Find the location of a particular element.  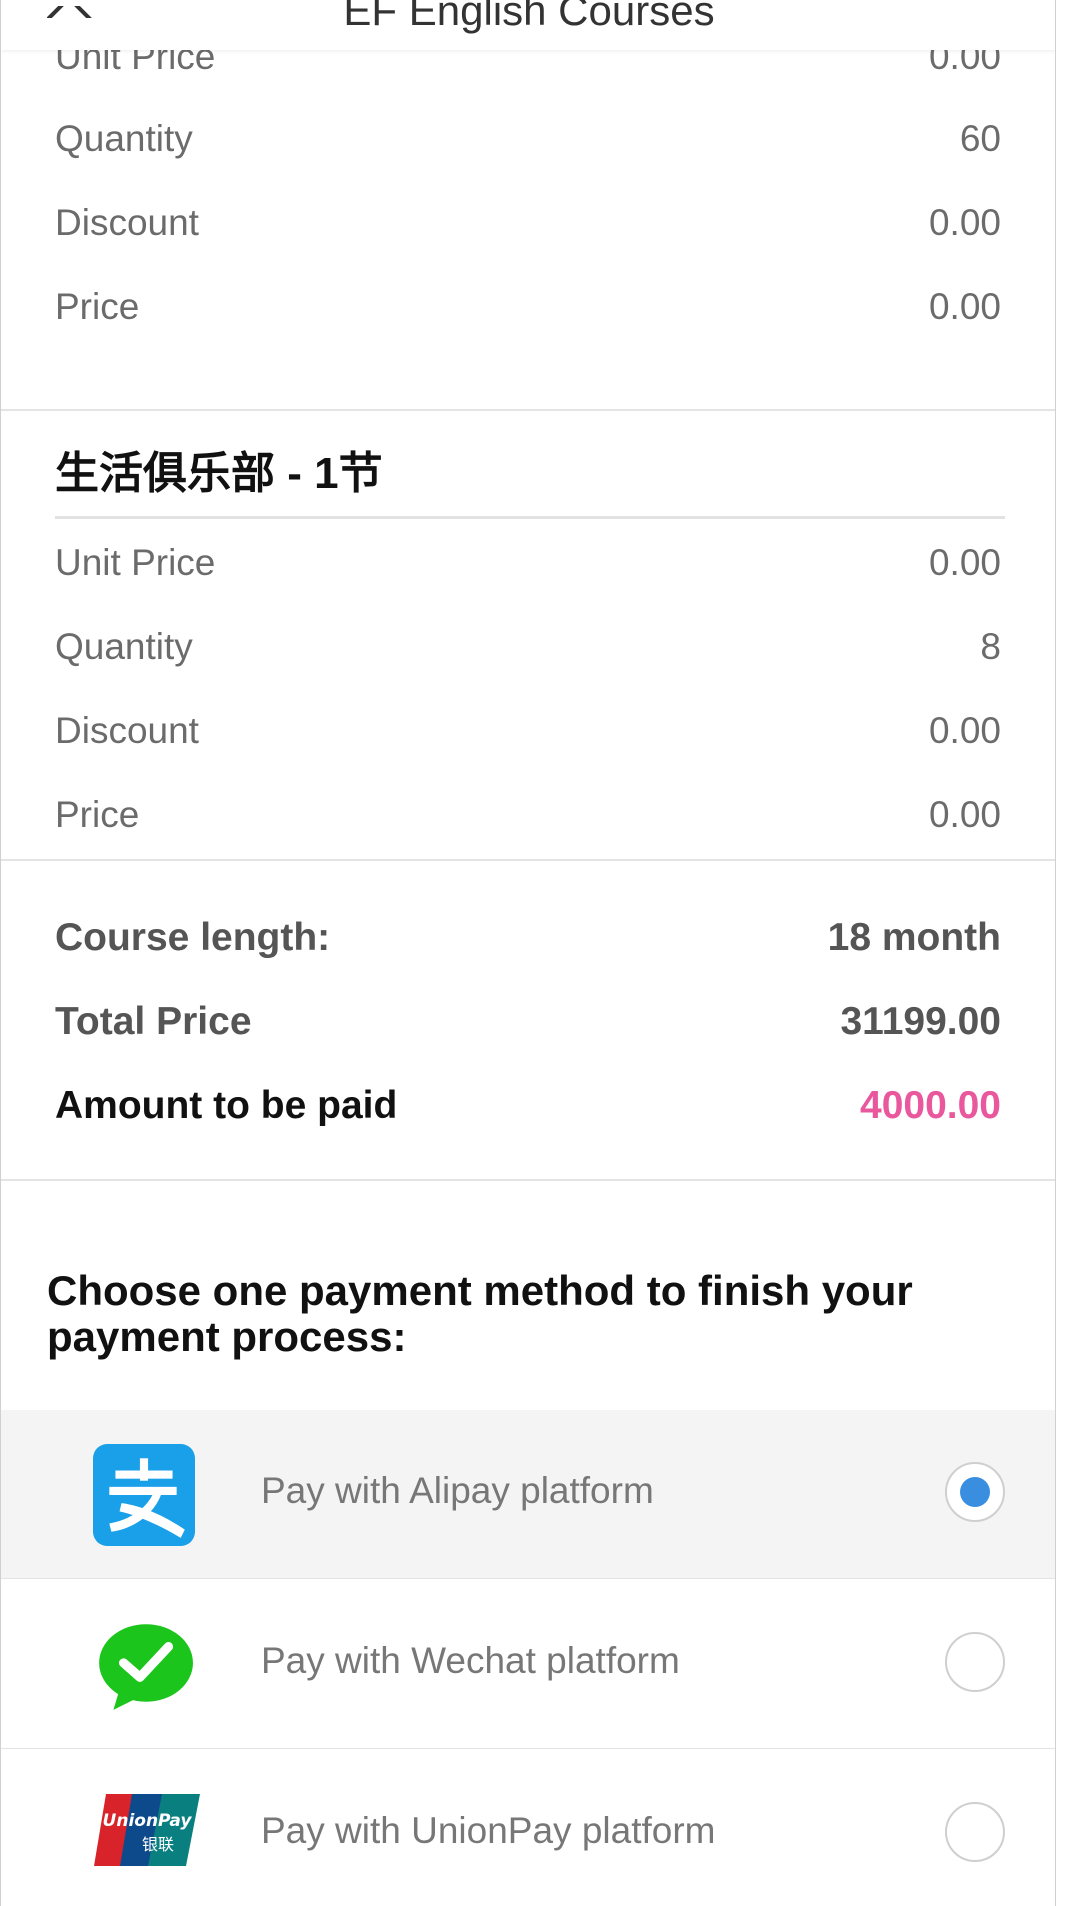

amount-to-pay-label: Amount to be paid is located at coordinates (226, 1105).